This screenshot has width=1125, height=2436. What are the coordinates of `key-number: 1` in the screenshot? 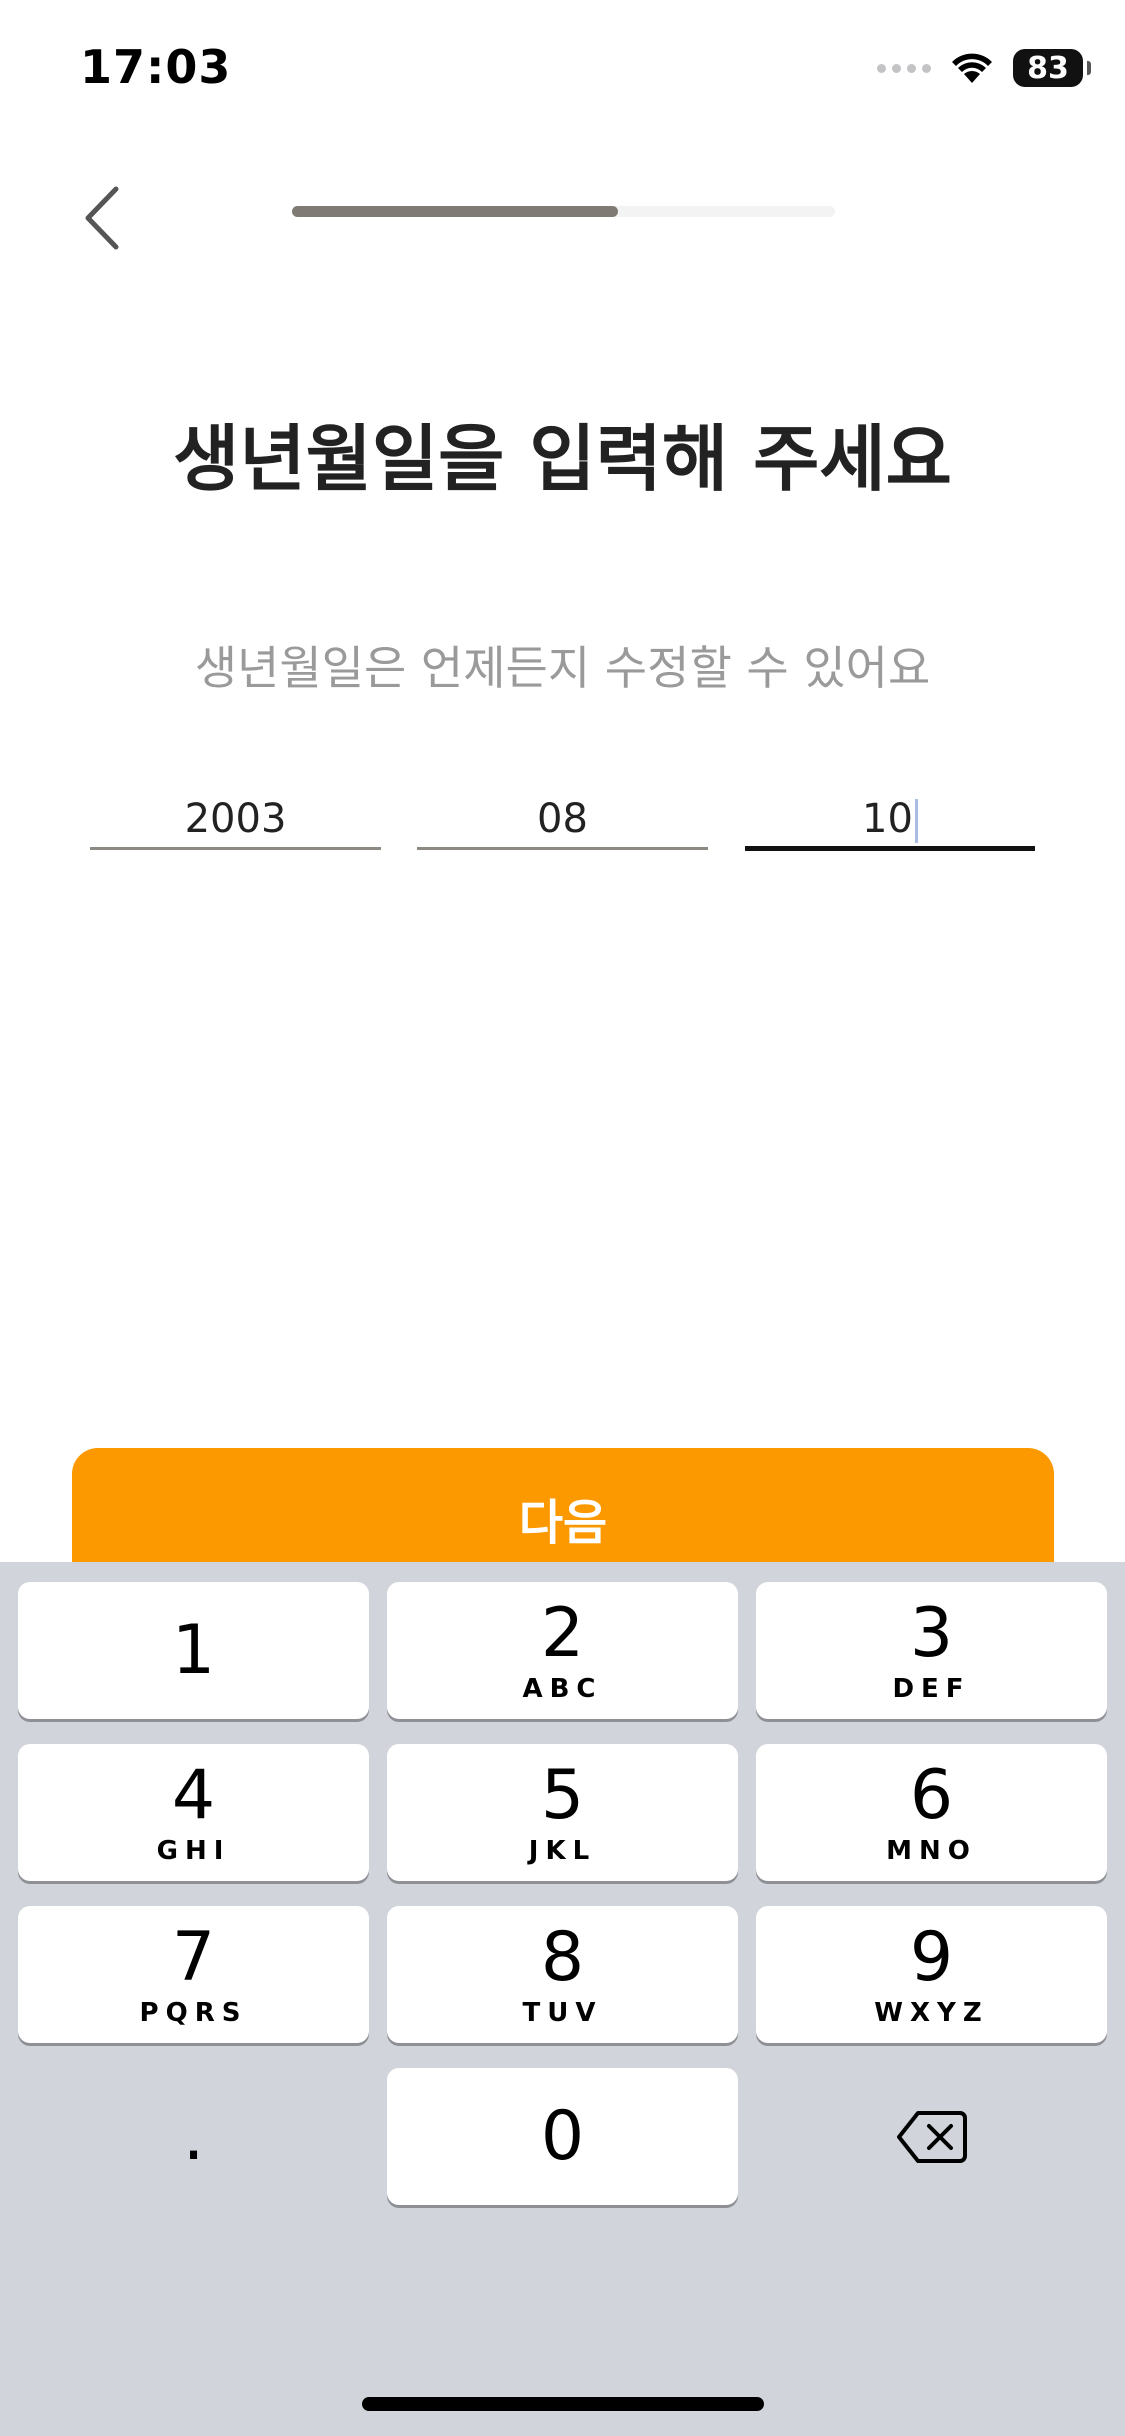 It's located at (193, 1650).